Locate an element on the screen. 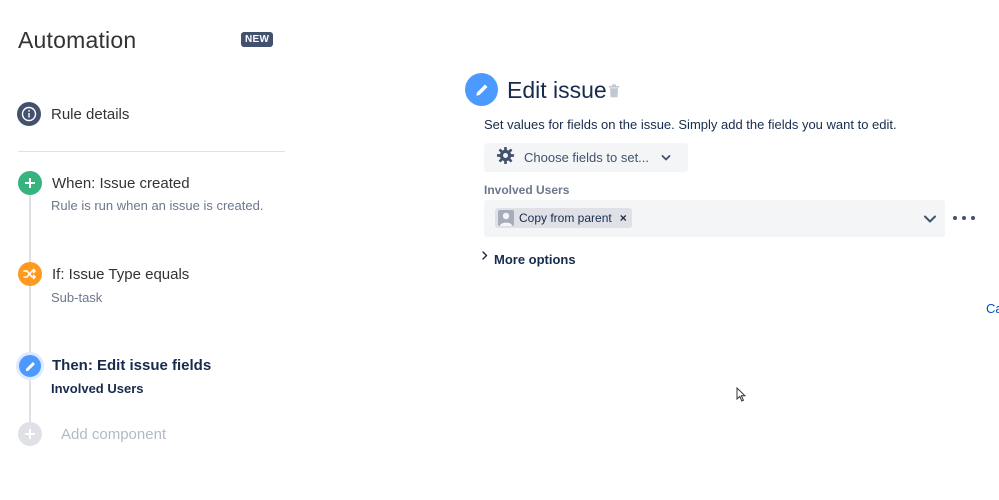 This screenshot has height=500, width=999. gear-icon is located at coordinates (505, 158).